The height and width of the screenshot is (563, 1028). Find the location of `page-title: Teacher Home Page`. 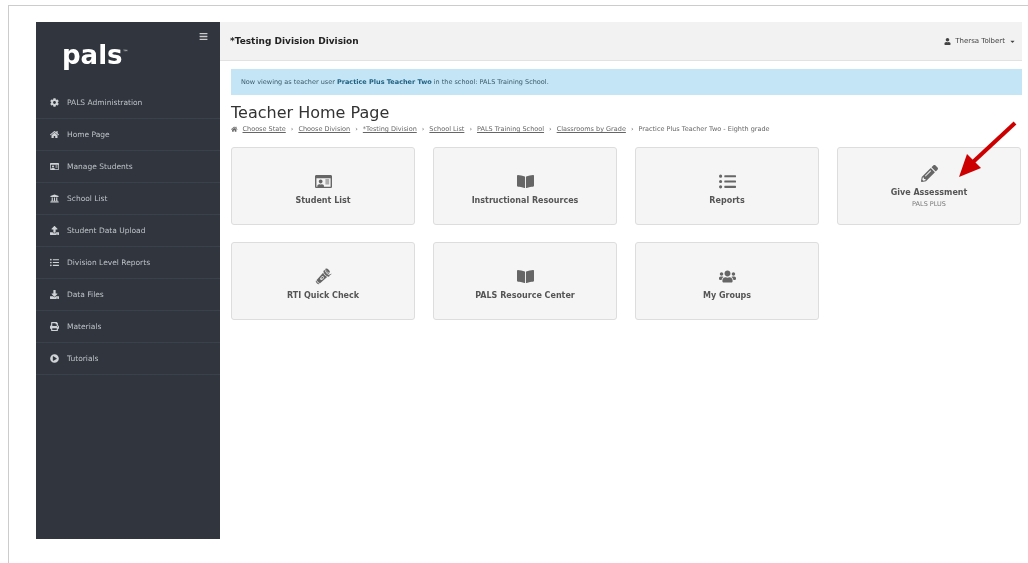

page-title: Teacher Home Page is located at coordinates (311, 112).